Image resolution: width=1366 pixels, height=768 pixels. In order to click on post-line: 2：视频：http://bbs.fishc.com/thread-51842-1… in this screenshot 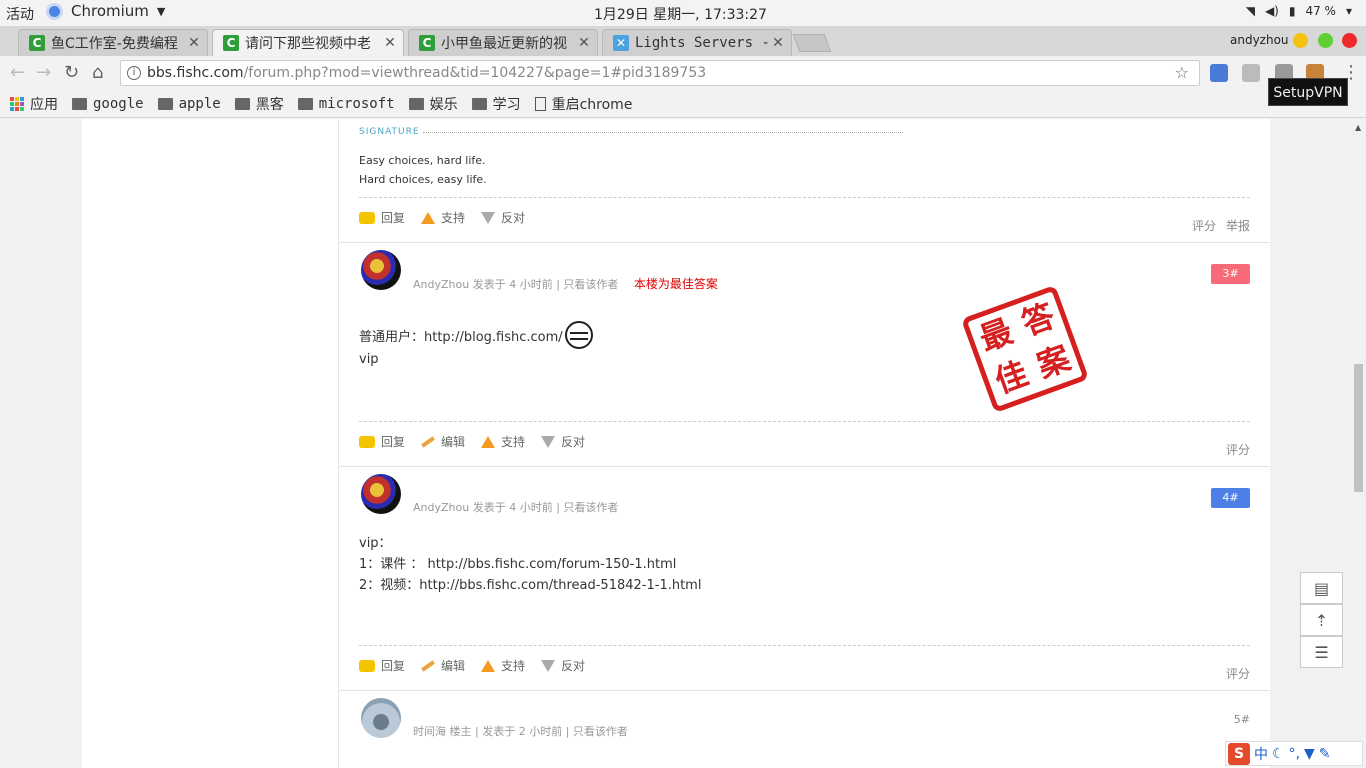, I will do `click(530, 585)`.